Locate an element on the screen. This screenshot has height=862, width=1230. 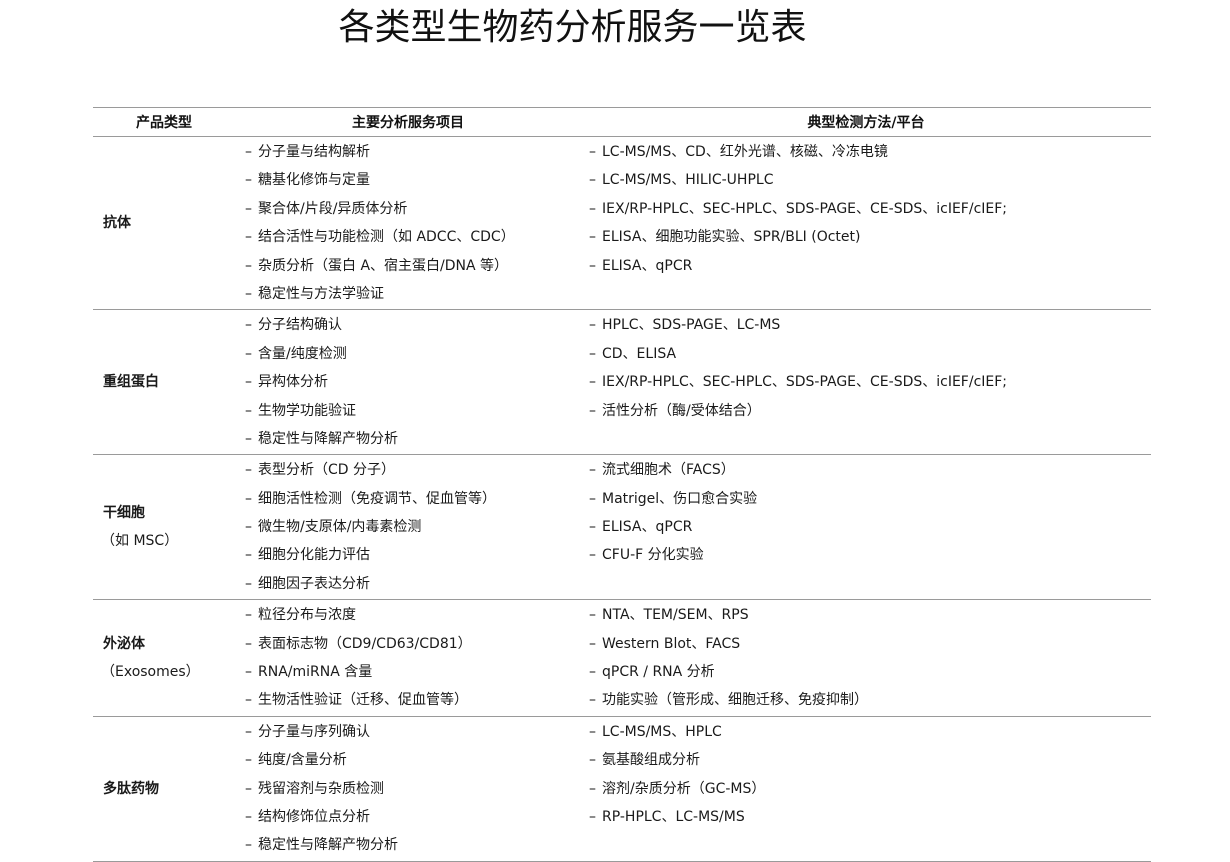
category-cell: 重组蛋白 is located at coordinates (164, 382).